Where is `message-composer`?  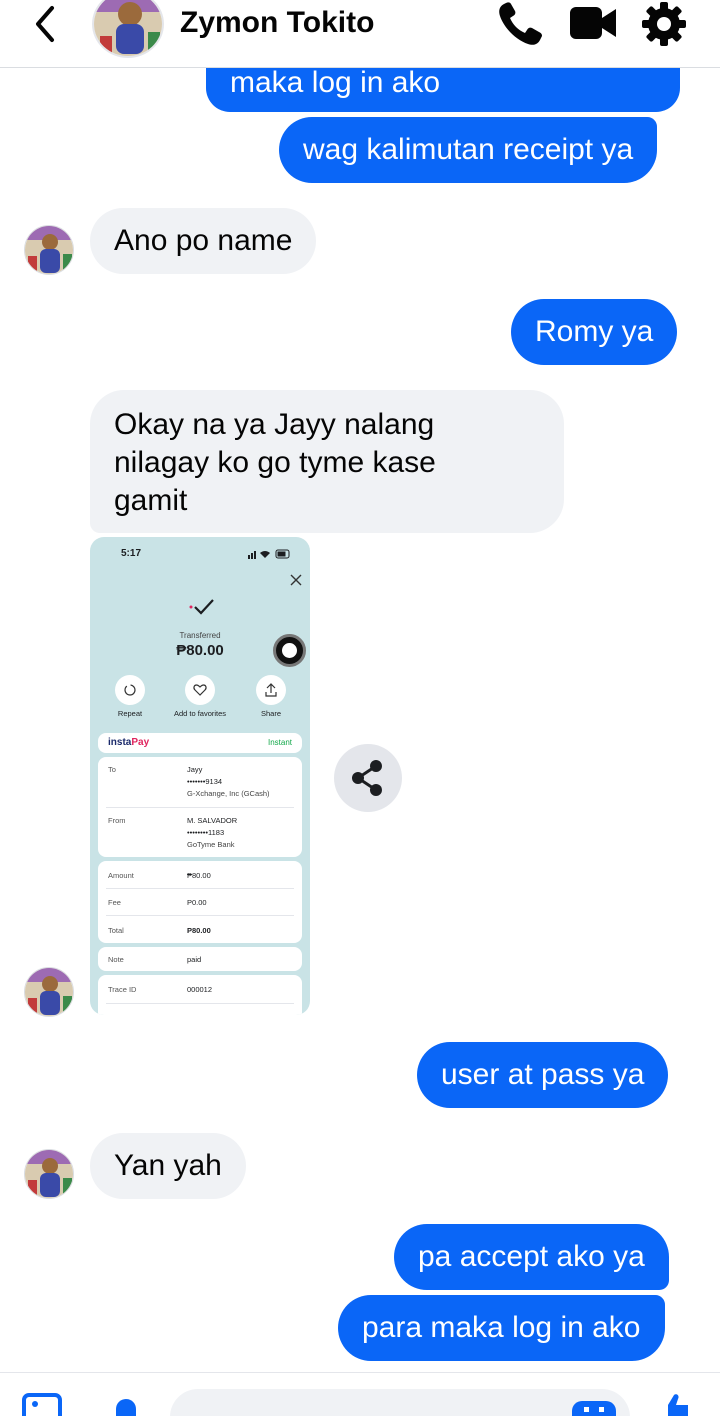
message-composer is located at coordinates (360, 1394).